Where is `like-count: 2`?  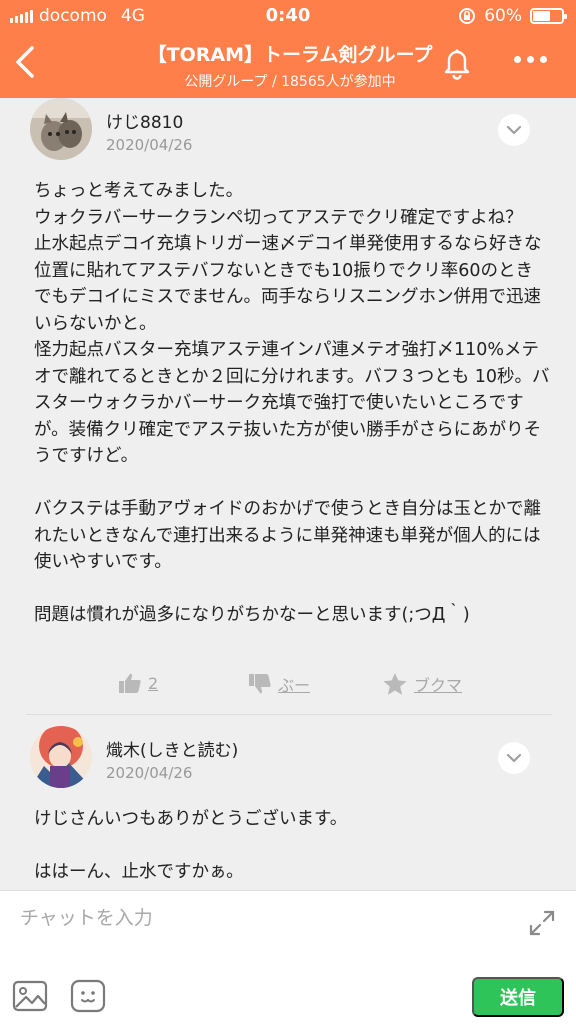
like-count: 2 is located at coordinates (153, 683).